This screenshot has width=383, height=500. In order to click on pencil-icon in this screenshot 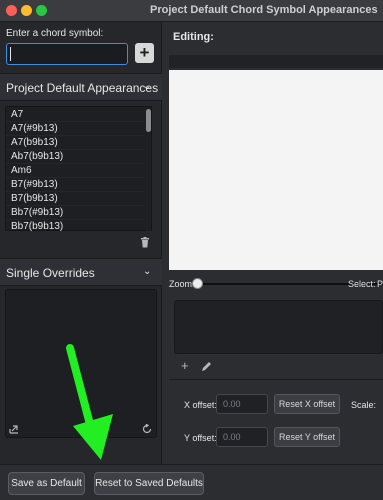, I will do `click(206, 366)`.